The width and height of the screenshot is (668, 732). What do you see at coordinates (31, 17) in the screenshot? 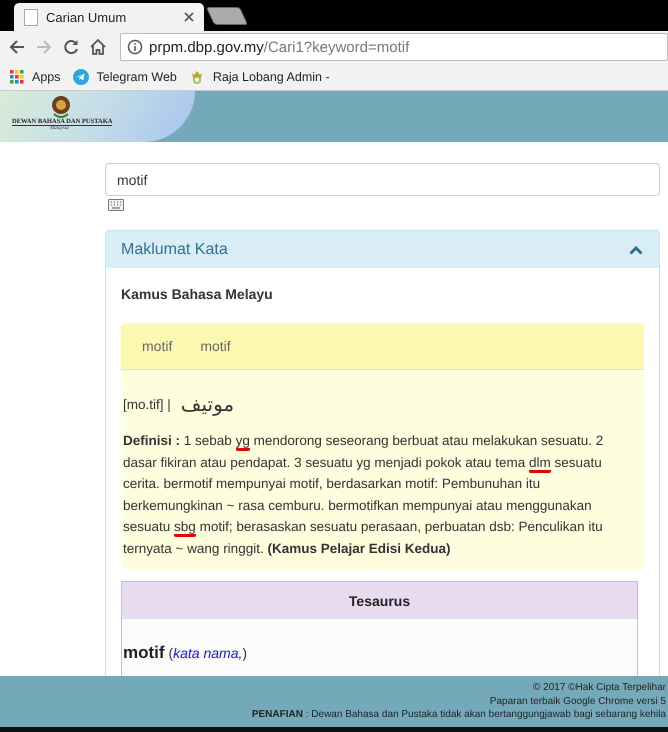
I see `page-icon` at bounding box center [31, 17].